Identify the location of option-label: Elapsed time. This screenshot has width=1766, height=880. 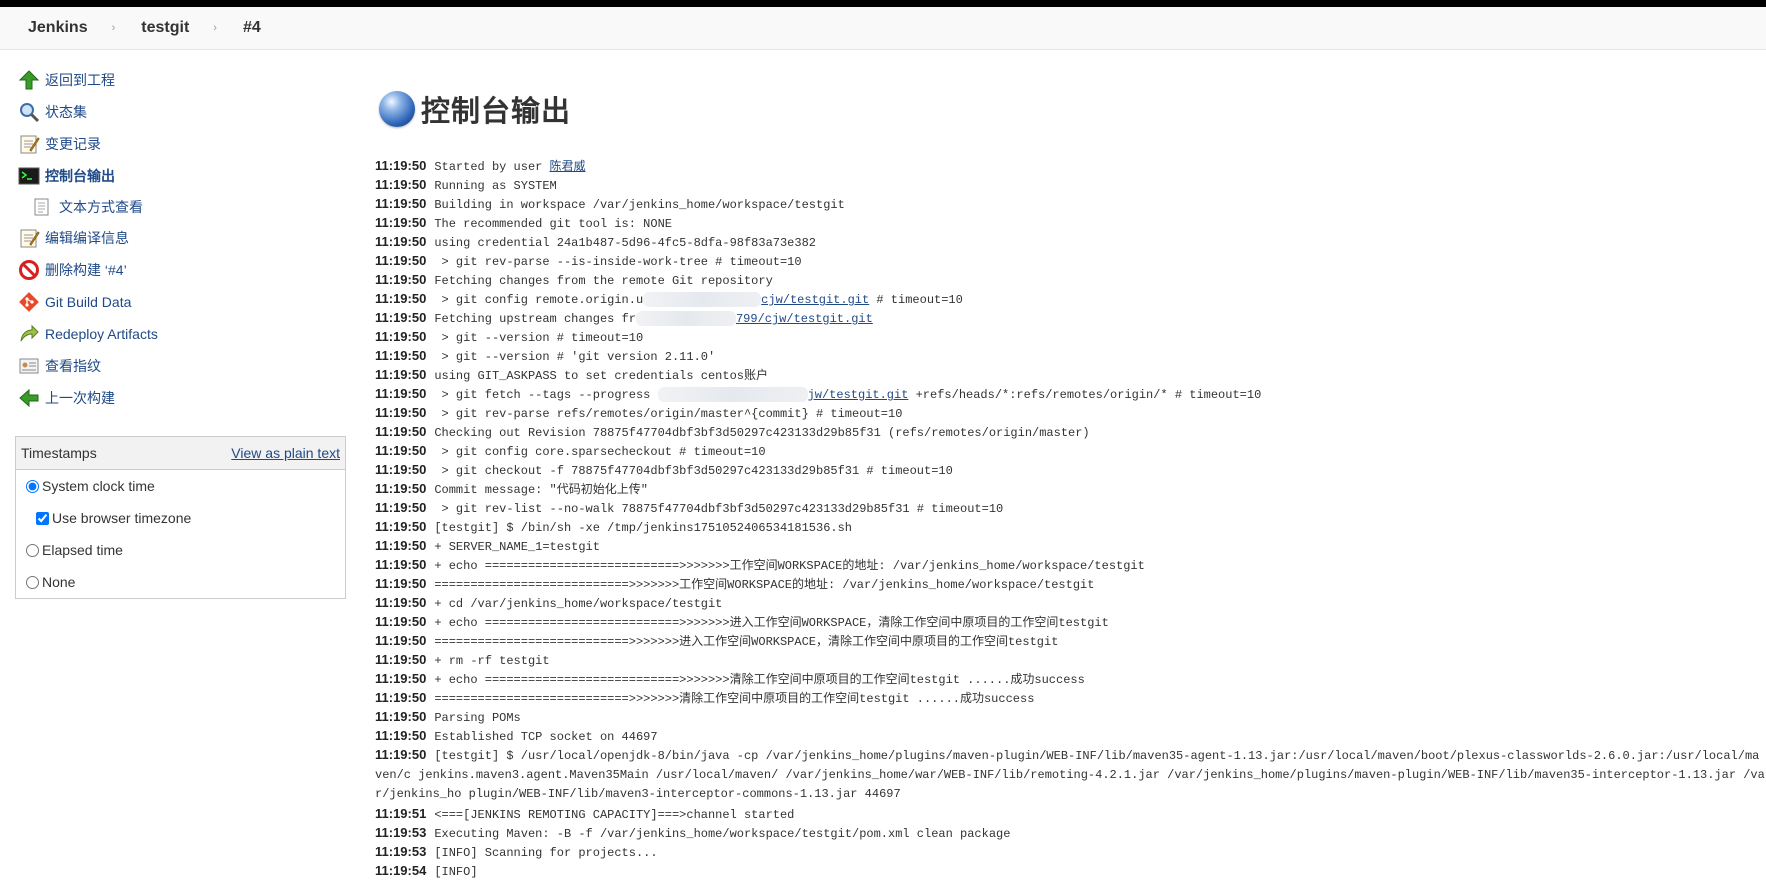
(82, 550).